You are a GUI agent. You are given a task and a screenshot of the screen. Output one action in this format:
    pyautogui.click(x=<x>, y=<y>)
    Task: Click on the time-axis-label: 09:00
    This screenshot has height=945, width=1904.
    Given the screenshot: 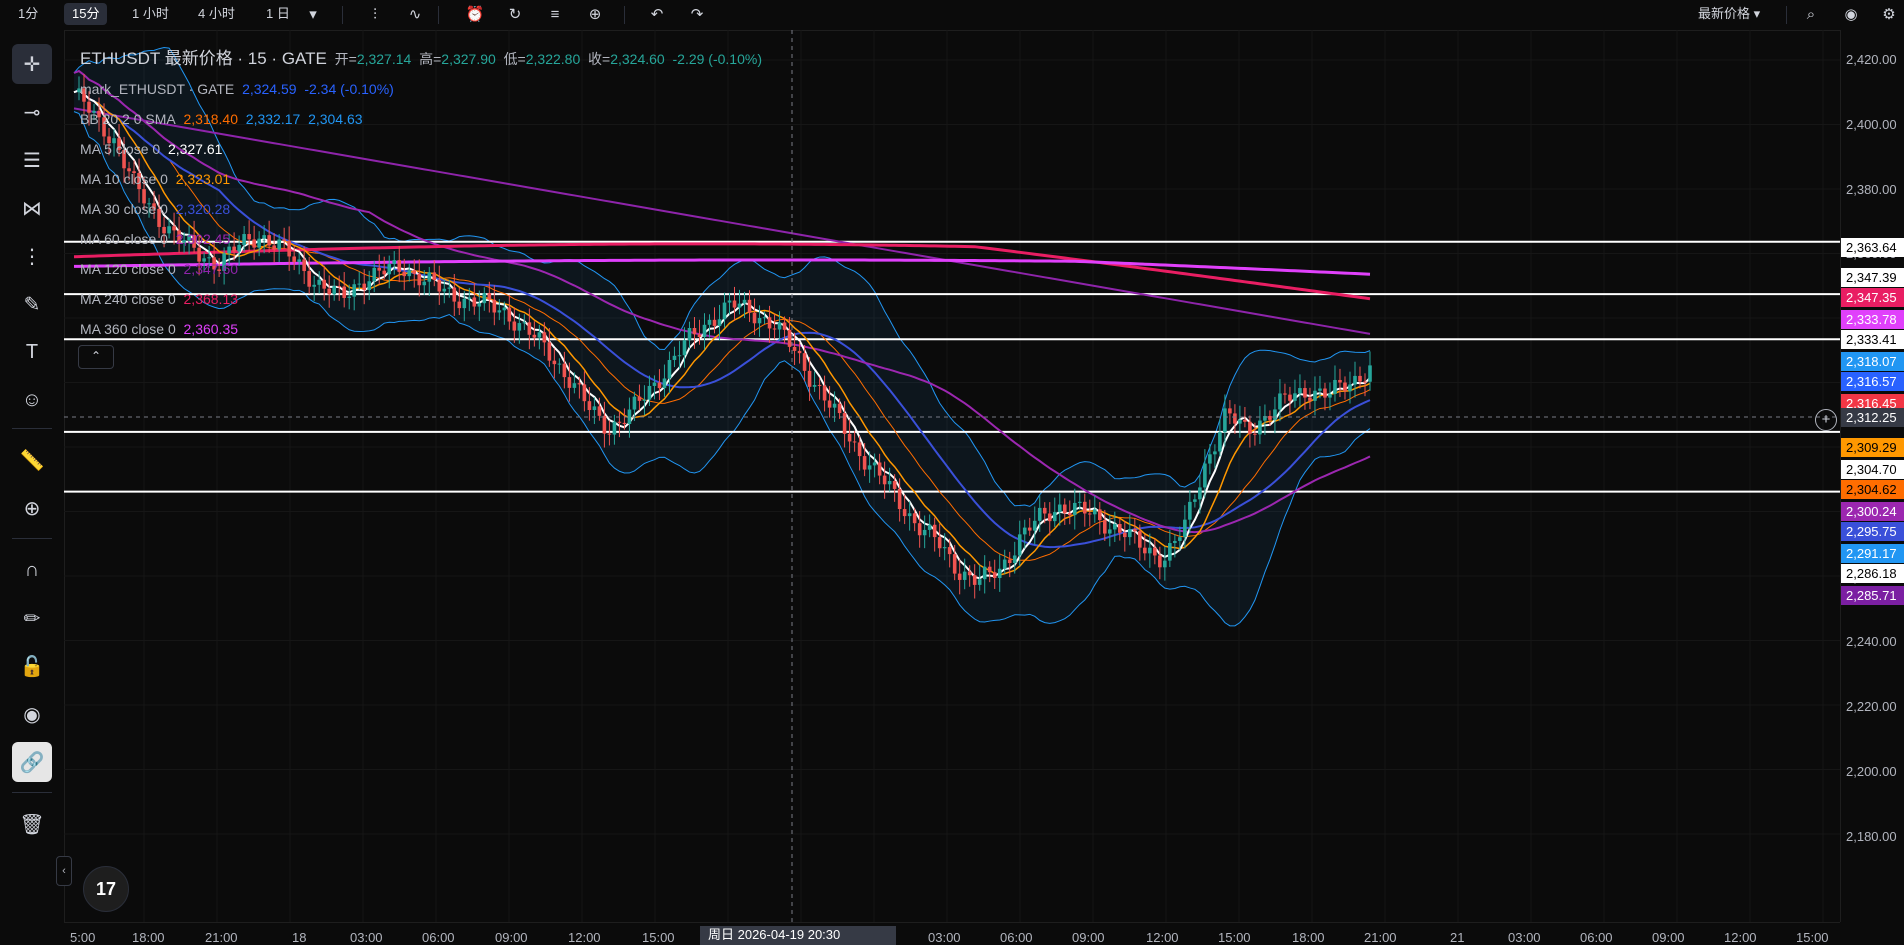 What is the action you would take?
    pyautogui.click(x=1668, y=937)
    